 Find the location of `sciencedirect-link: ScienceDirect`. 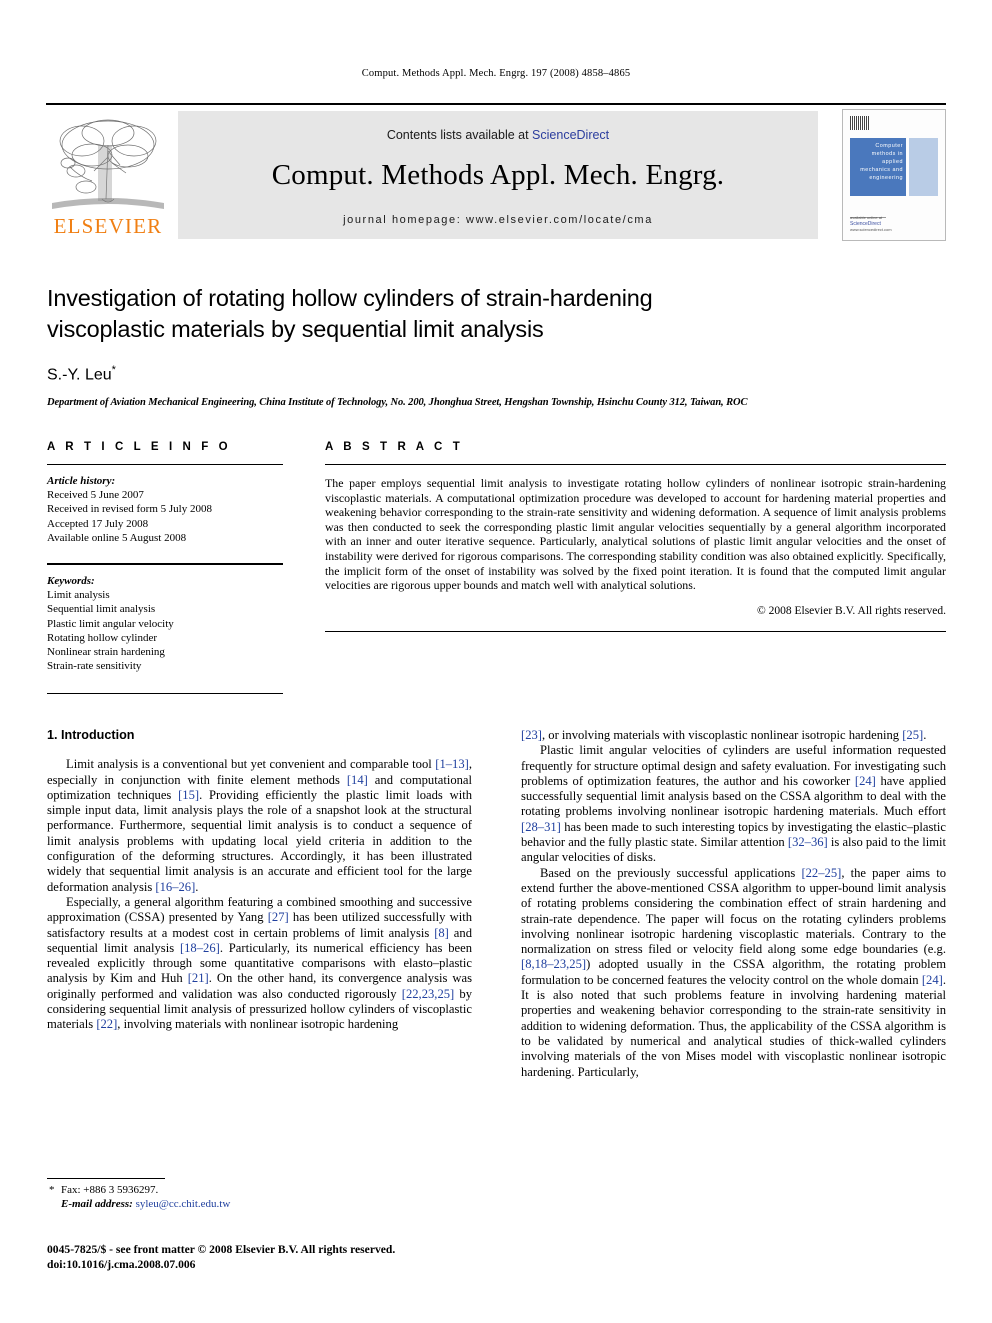

sciencedirect-link: ScienceDirect is located at coordinates (570, 135).